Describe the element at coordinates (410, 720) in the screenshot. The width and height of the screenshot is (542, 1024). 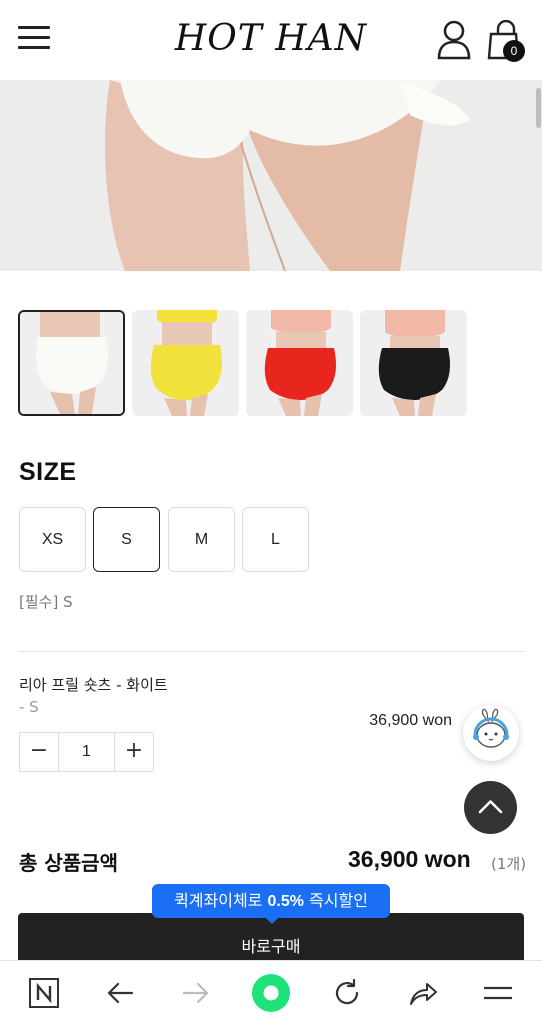
I see `line-item-price: 36,900 won` at that location.